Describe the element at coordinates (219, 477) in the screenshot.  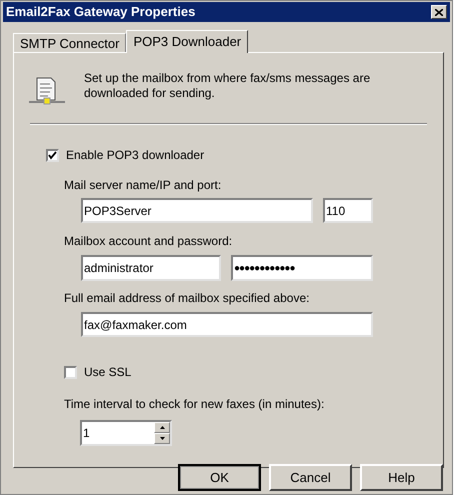
I see `dialog-button: OK` at that location.